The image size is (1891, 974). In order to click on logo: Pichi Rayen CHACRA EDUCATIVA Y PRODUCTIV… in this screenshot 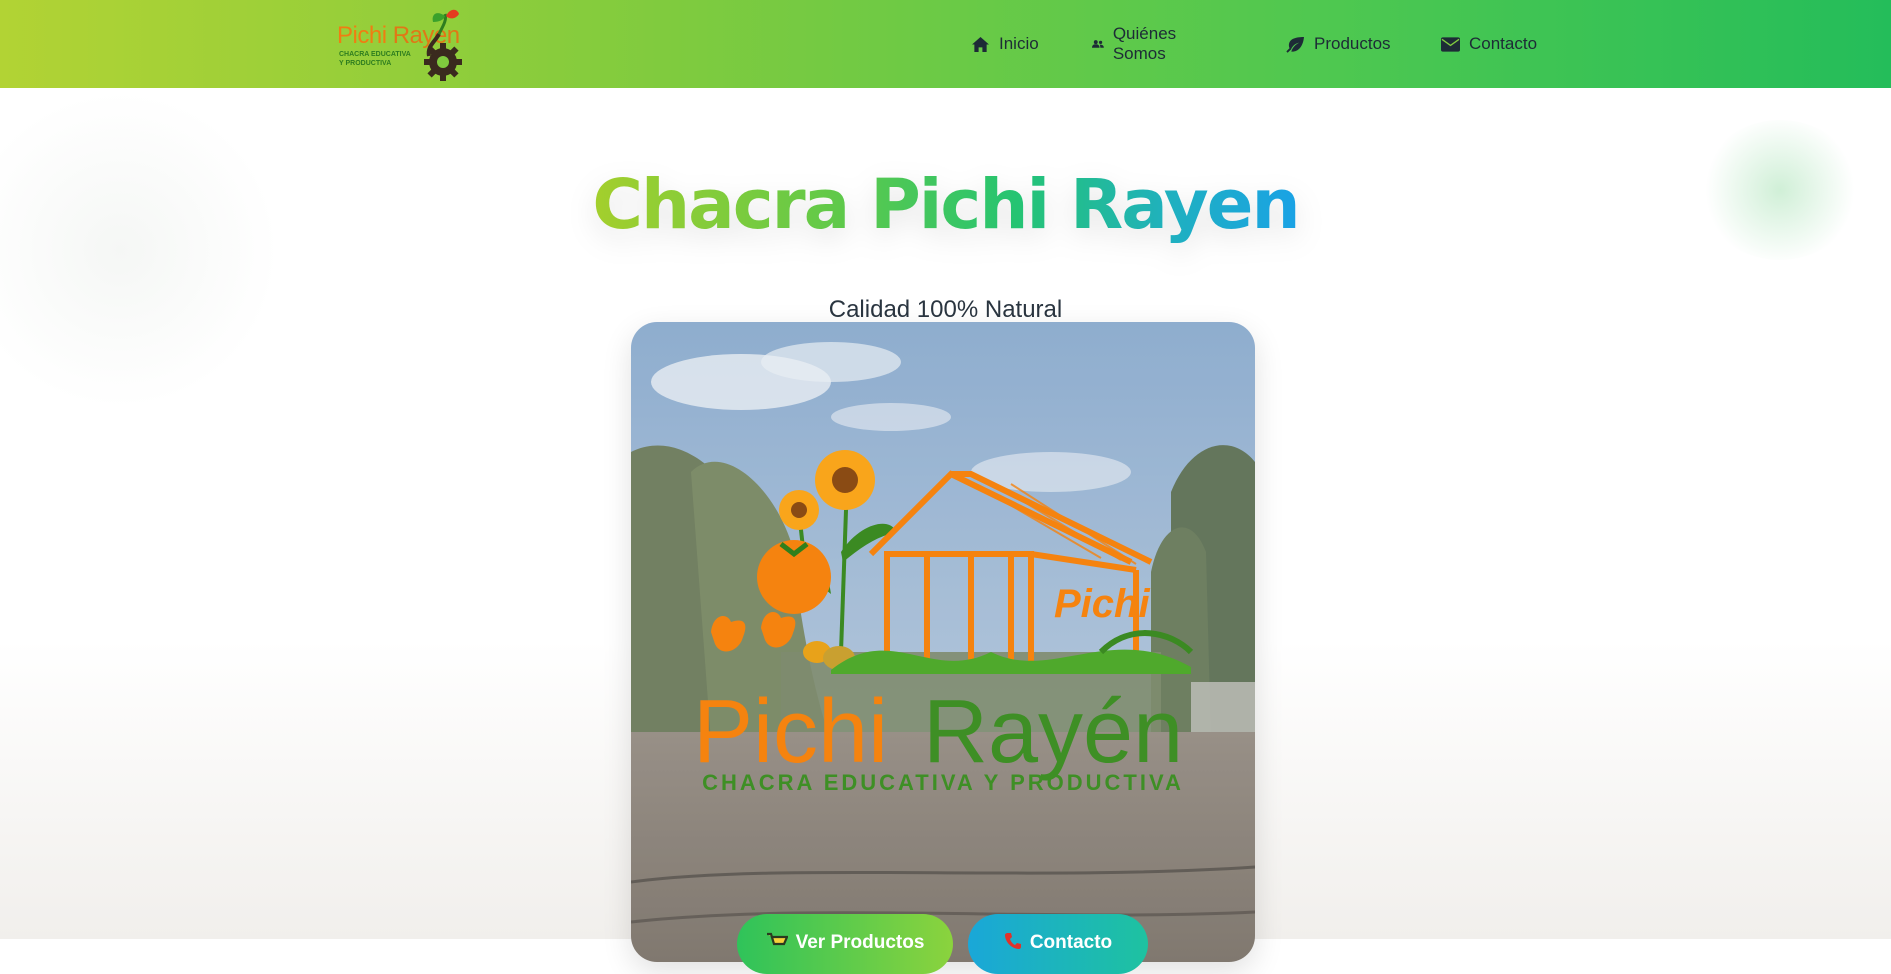, I will do `click(400, 43)`.